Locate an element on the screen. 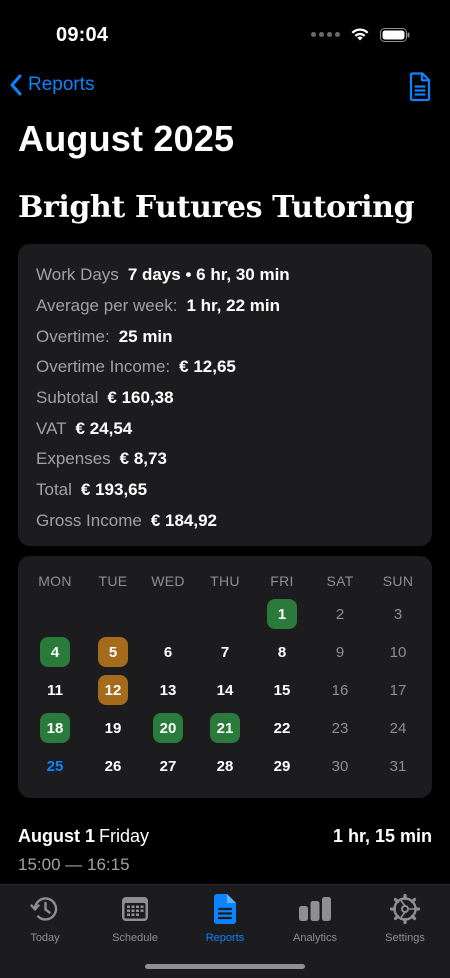 This screenshot has width=450, height=978. tab-reports: Reports is located at coordinates (225, 918).